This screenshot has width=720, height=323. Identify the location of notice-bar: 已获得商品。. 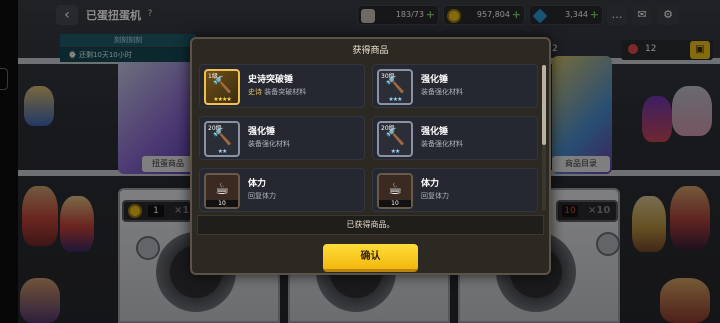
(370, 225).